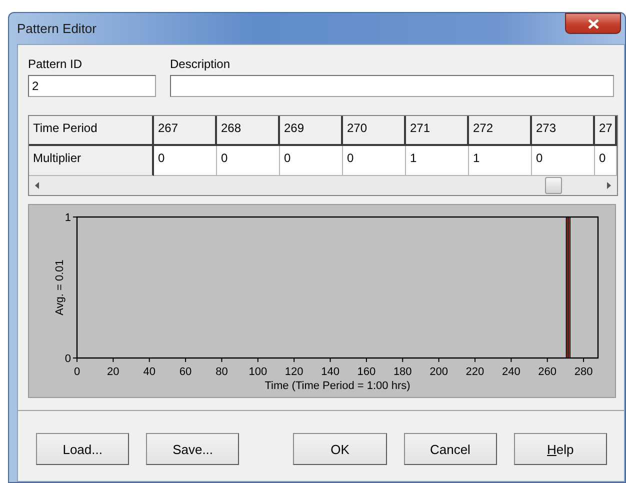 This screenshot has width=626, height=483. I want to click on column-header: 273, so click(563, 131).